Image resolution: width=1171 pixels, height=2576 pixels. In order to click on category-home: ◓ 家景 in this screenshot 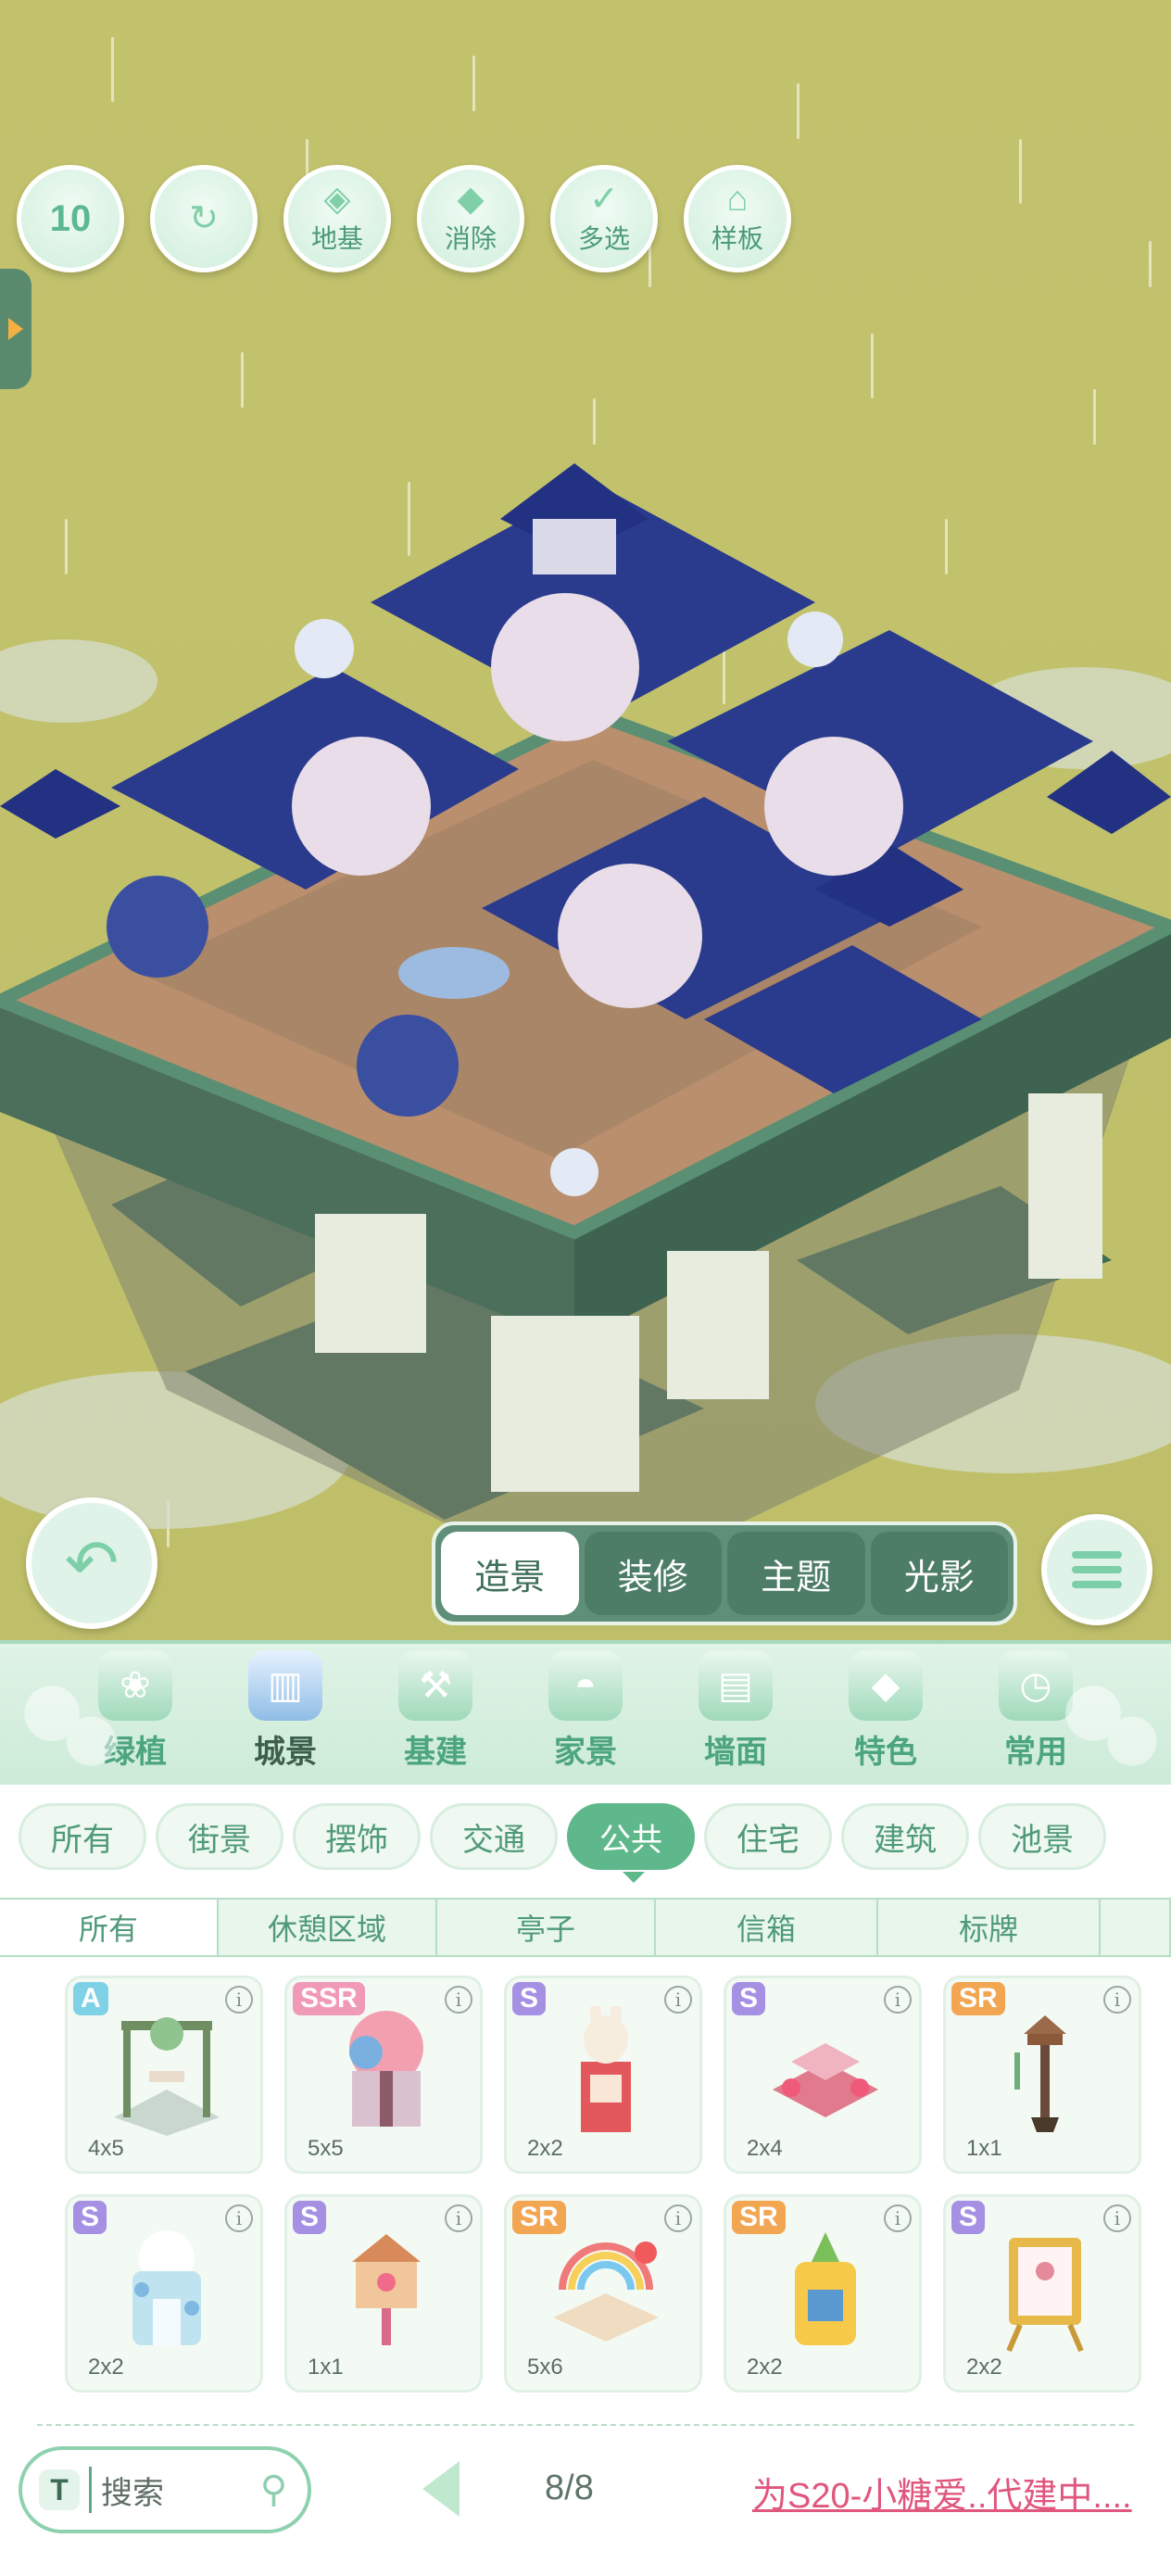, I will do `click(585, 1715)`.